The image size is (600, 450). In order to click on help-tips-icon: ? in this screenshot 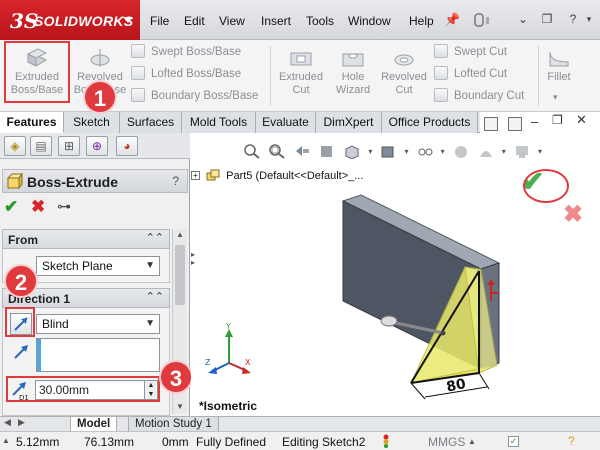, I will do `click(571, 441)`.